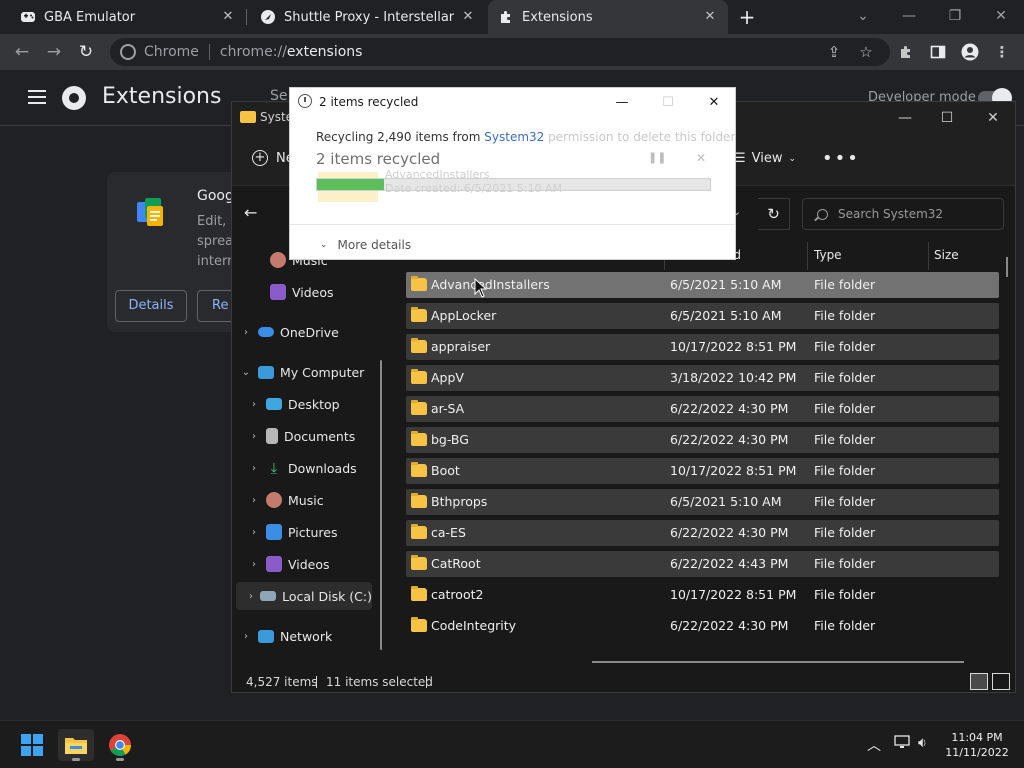 Image resolution: width=1024 pixels, height=768 pixels. What do you see at coordinates (318, 500) in the screenshot?
I see `nav-item-music-2: › Music` at bounding box center [318, 500].